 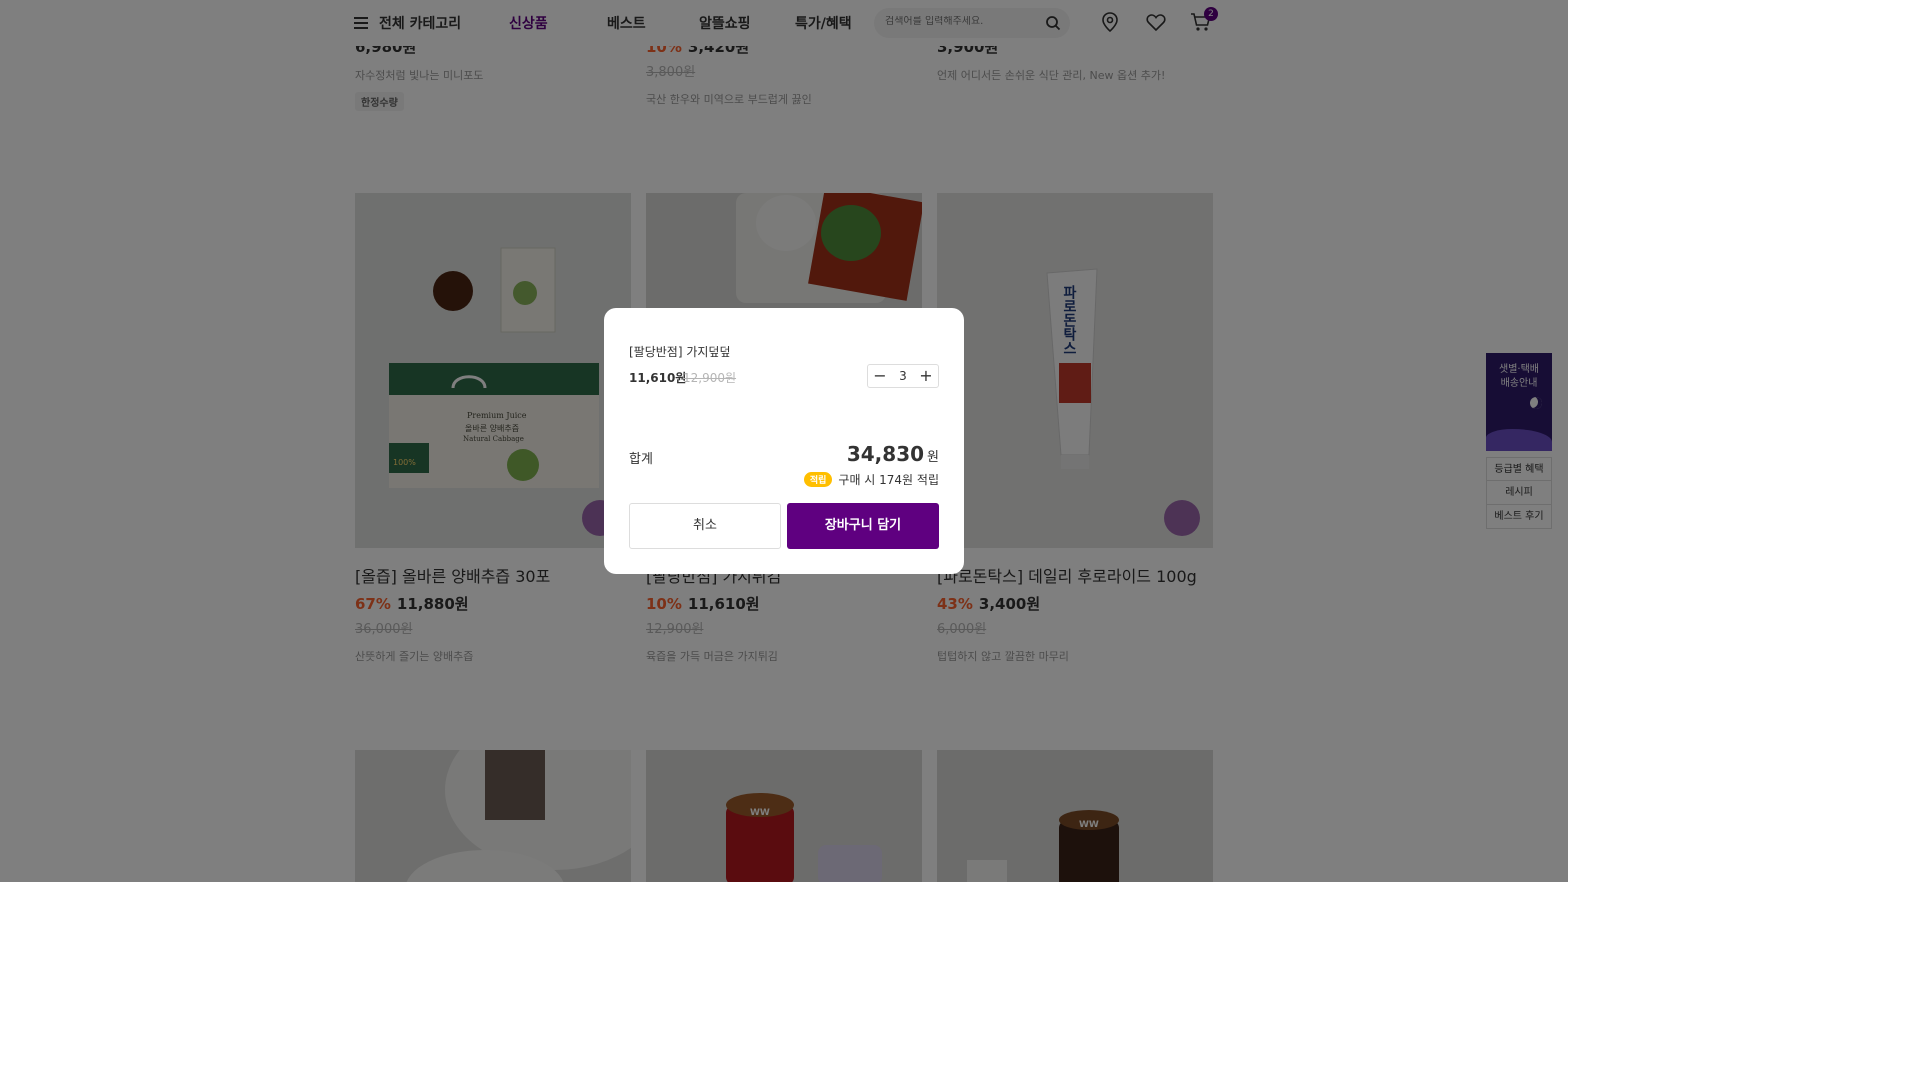 What do you see at coordinates (680, 352) in the screenshot?
I see `modal-product-name: [팔당반점] 가지덮덮` at bounding box center [680, 352].